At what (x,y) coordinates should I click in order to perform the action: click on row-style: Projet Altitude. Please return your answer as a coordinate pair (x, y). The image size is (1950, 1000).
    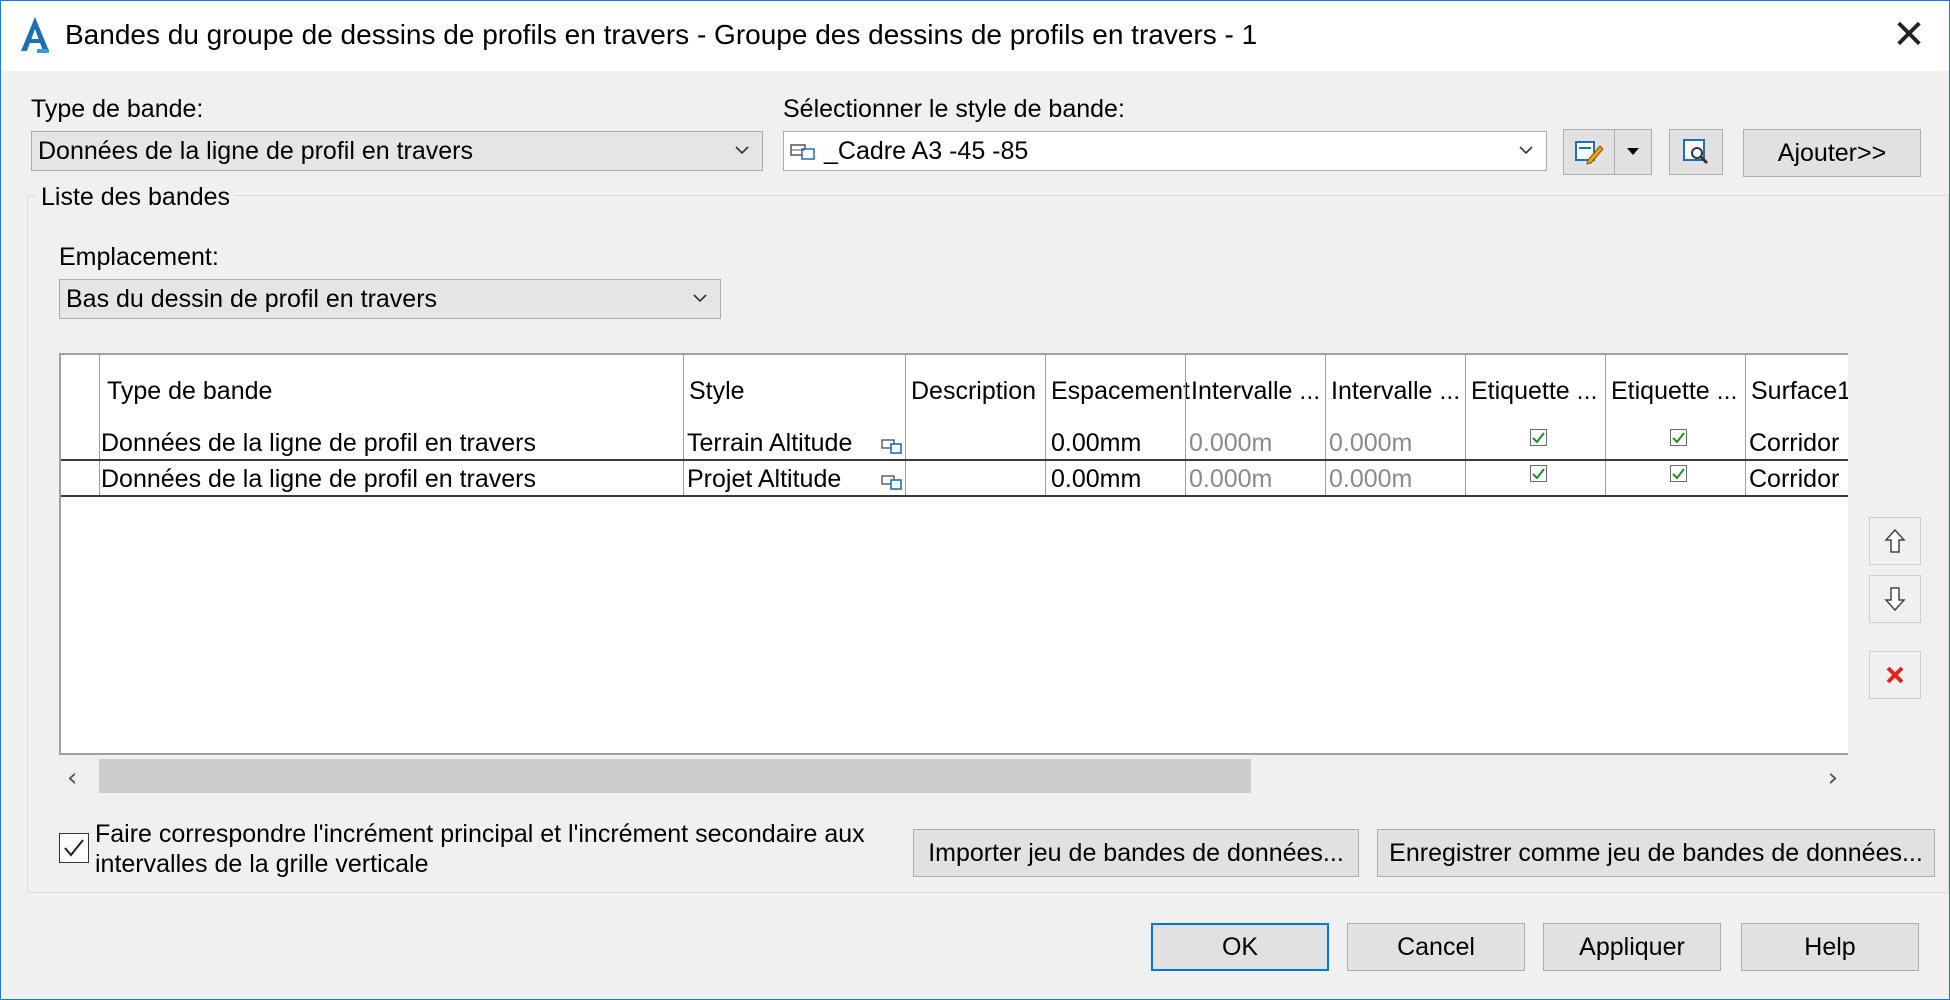
    Looking at the image, I should click on (764, 479).